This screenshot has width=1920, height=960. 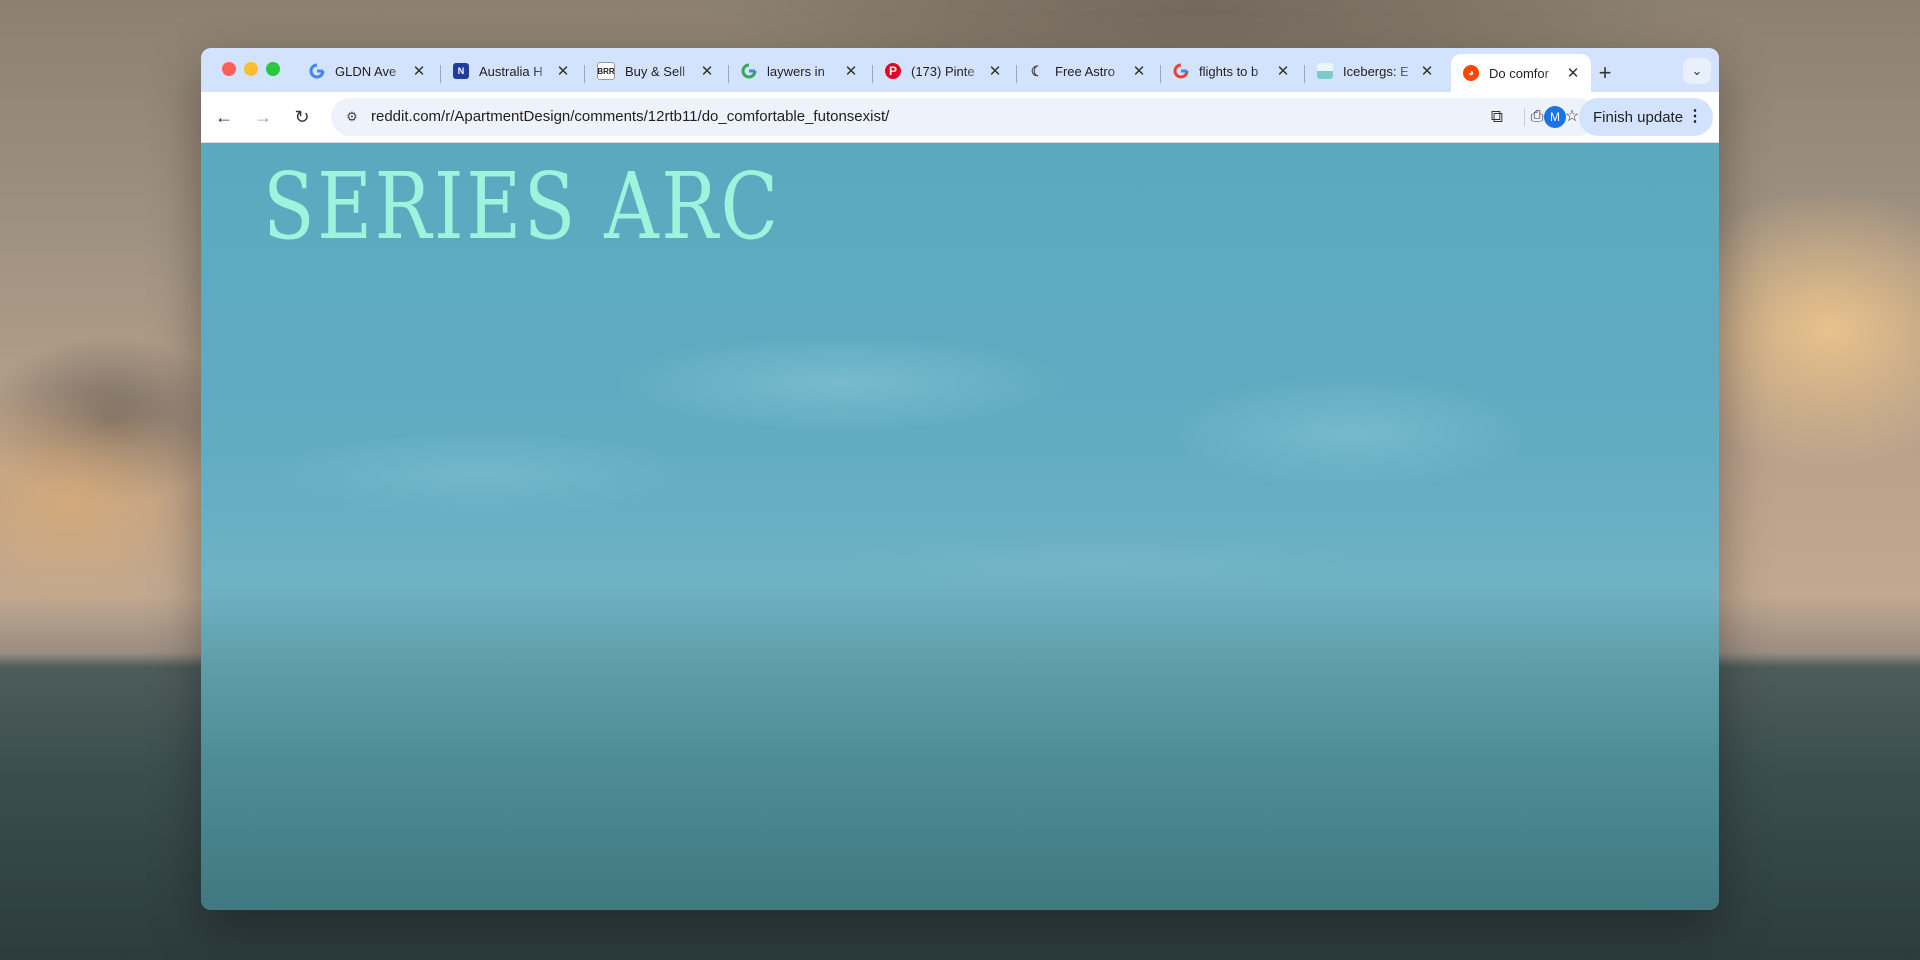 What do you see at coordinates (1605, 74) in the screenshot?
I see `new-tab-button: +` at bounding box center [1605, 74].